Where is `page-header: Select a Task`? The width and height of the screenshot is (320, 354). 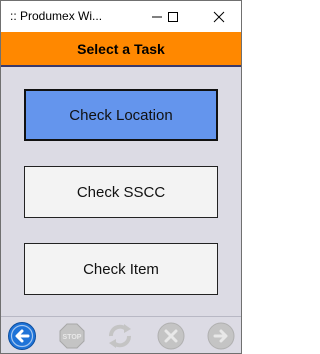 page-header: Select a Task is located at coordinates (121, 49).